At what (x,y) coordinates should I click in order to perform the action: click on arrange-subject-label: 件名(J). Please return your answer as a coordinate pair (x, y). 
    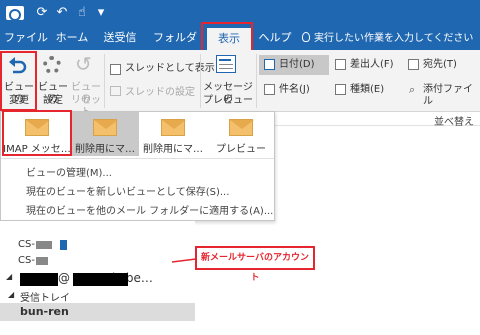
    Looking at the image, I should click on (294, 89).